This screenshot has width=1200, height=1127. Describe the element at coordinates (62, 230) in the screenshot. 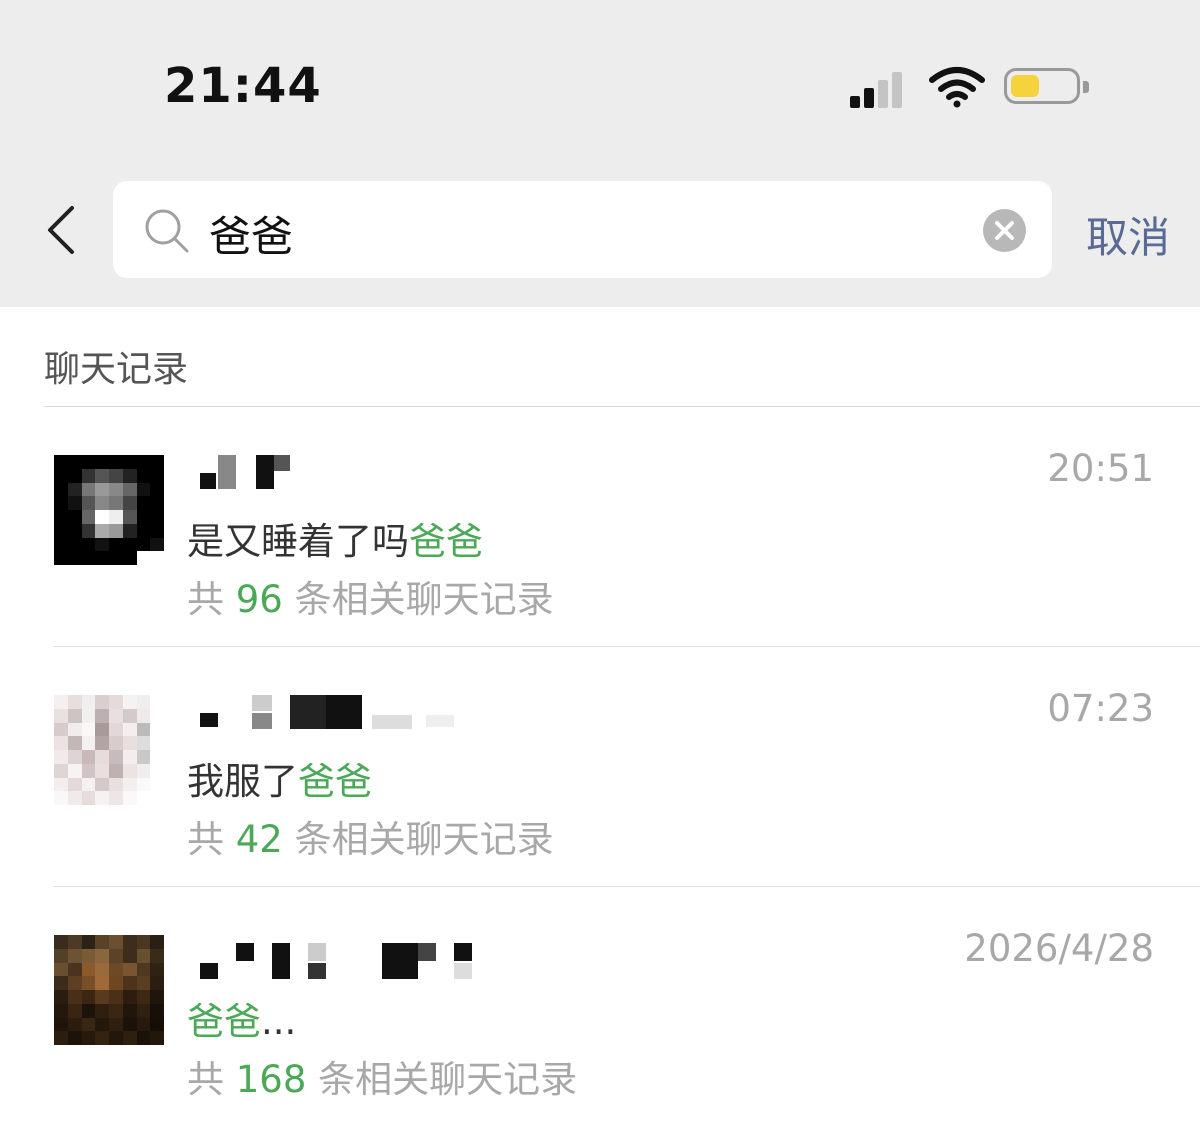

I see `back-arrow-icon` at that location.